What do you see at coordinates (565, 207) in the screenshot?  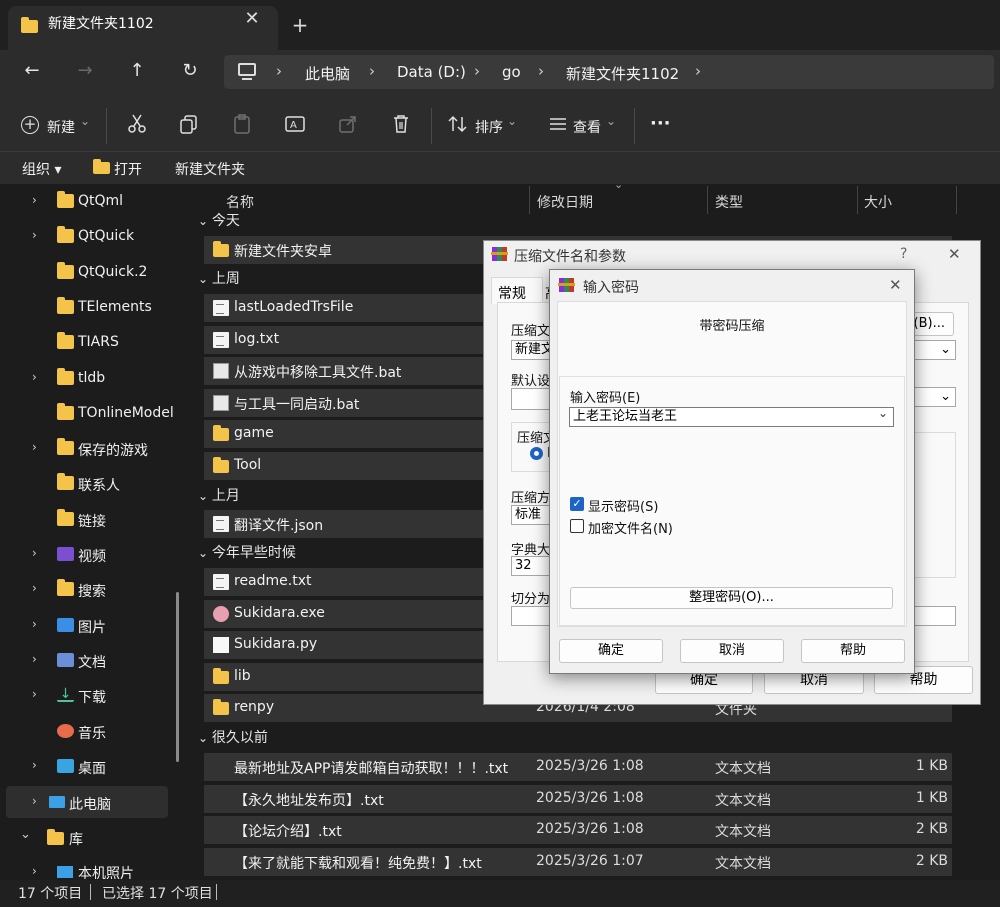 I see `column-date-modified: 修改日期` at bounding box center [565, 207].